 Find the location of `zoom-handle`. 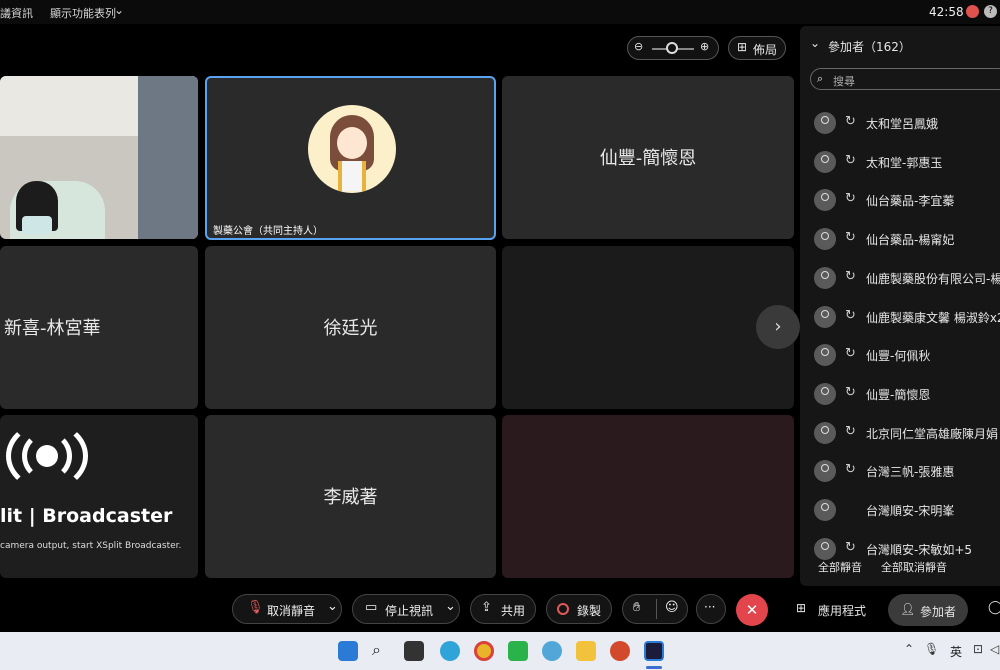

zoom-handle is located at coordinates (672, 48).